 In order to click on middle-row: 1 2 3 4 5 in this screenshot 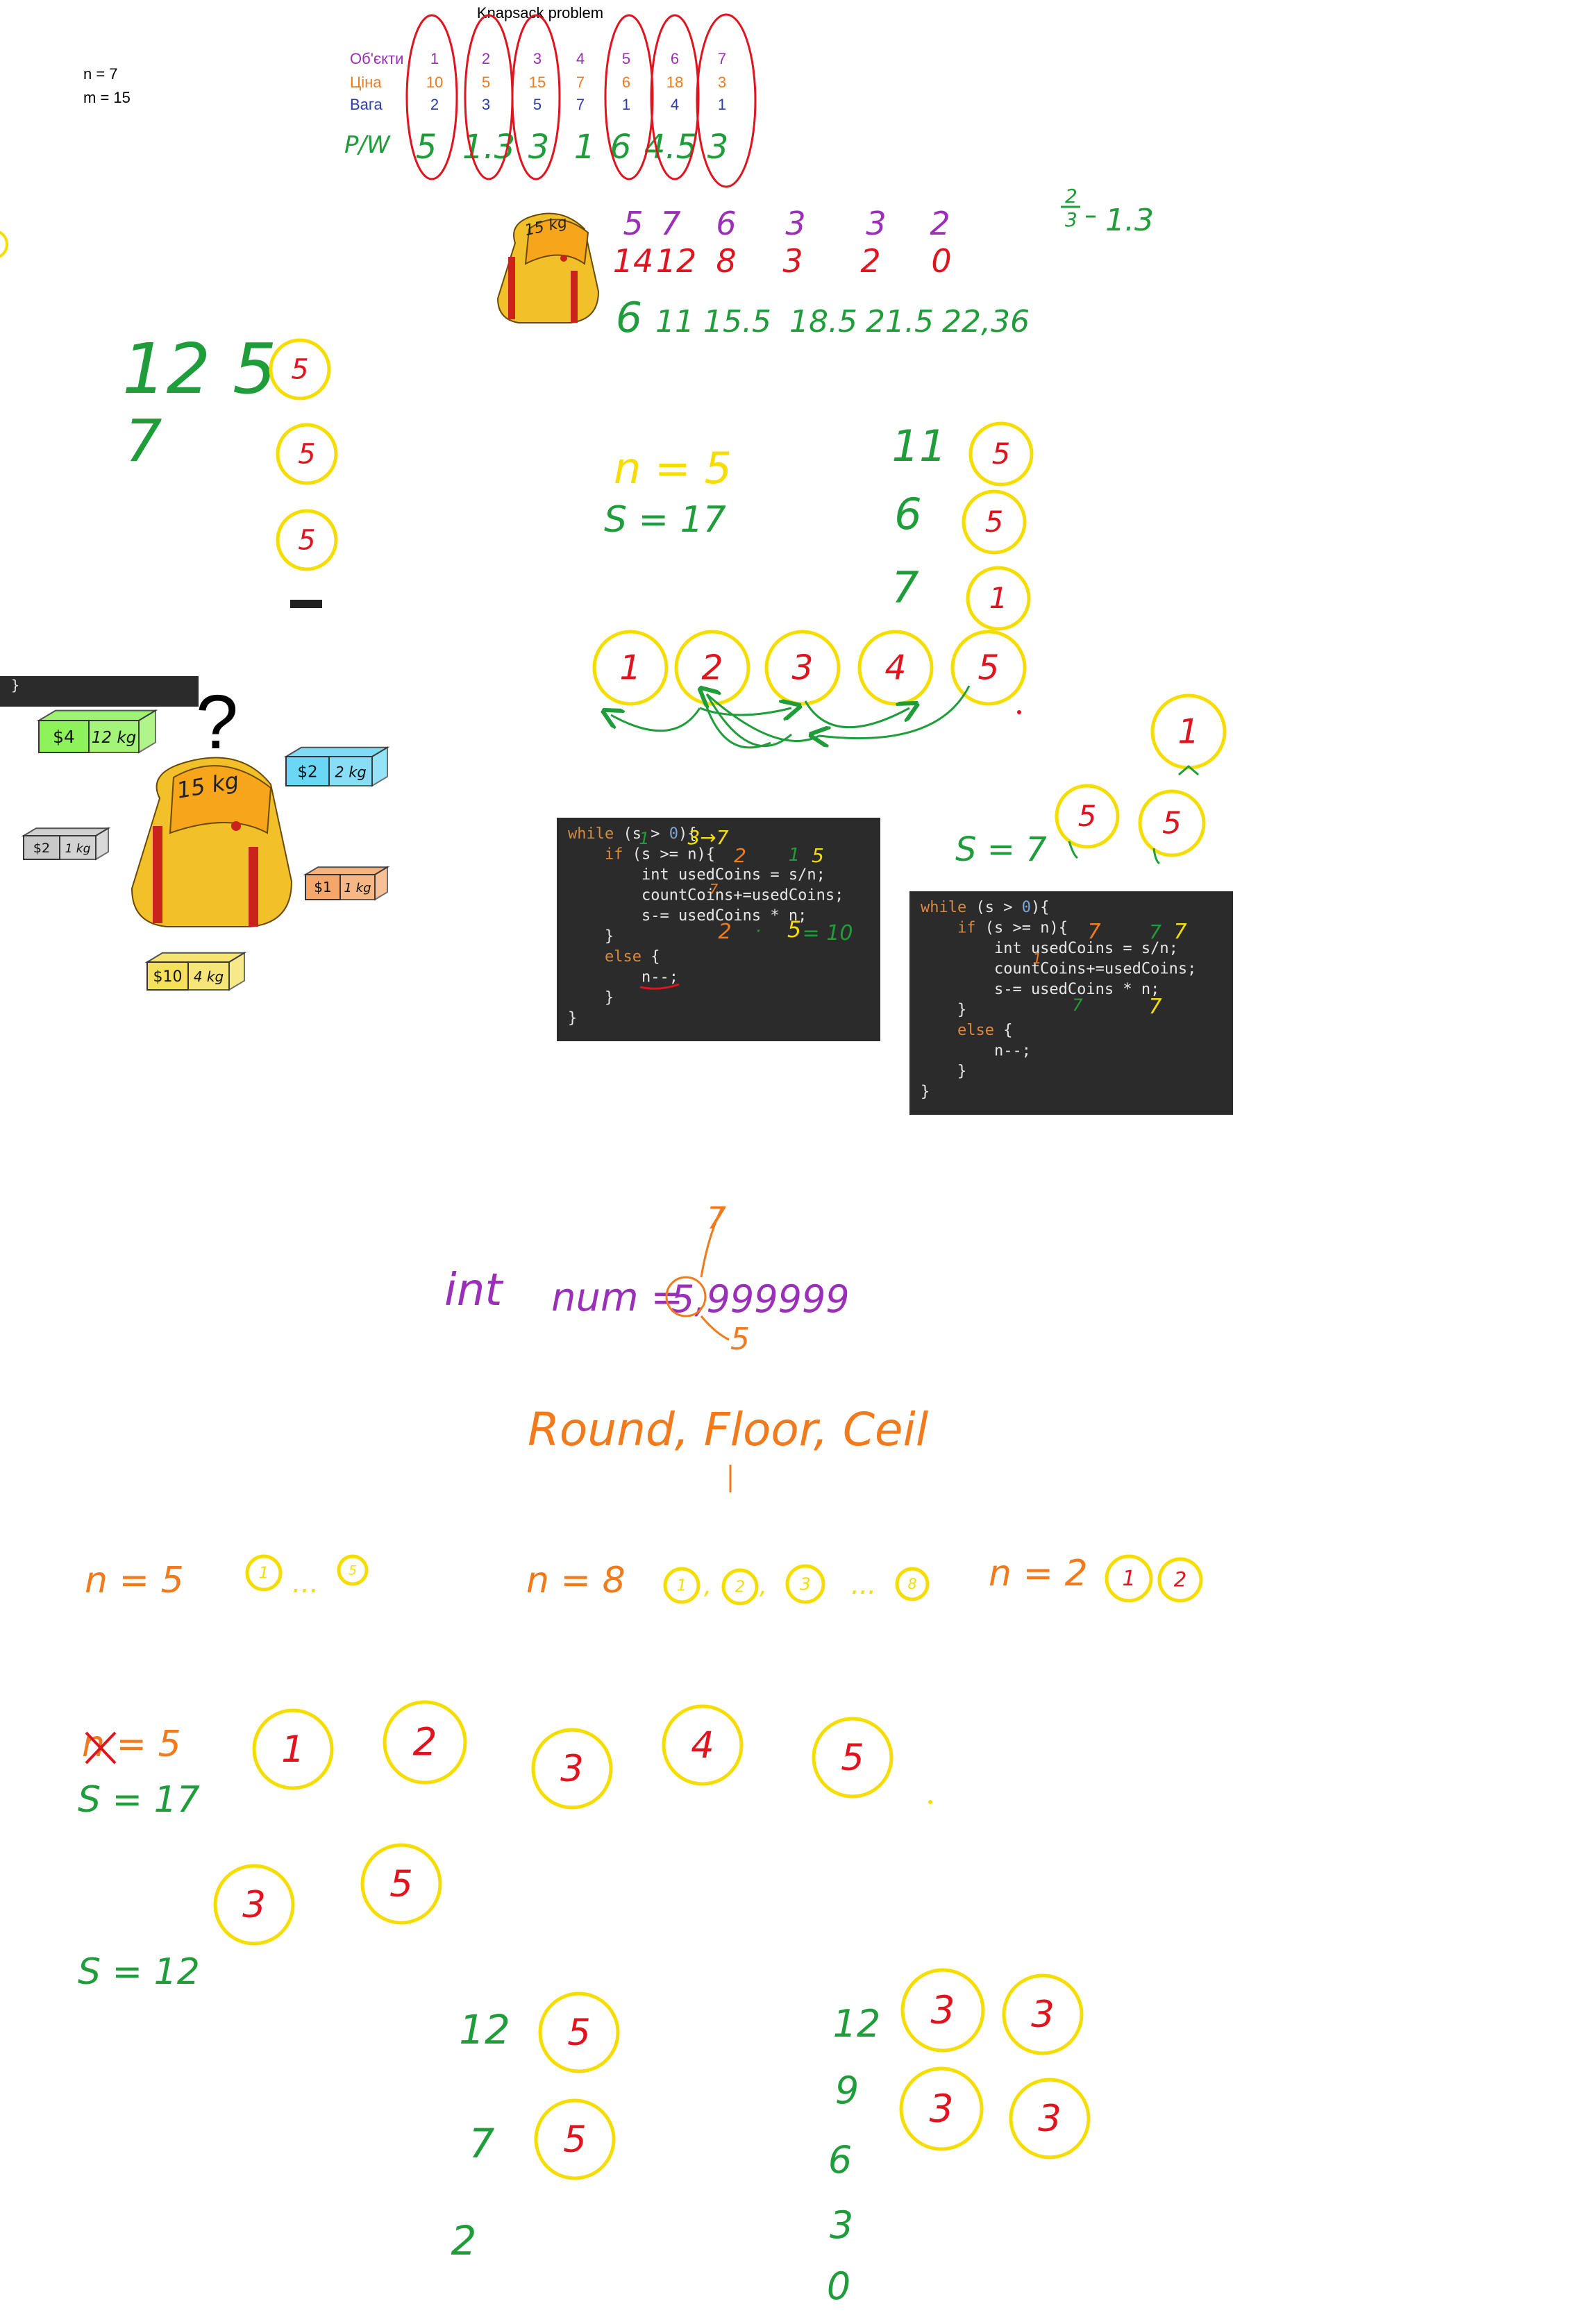, I will do `click(809, 668)`.